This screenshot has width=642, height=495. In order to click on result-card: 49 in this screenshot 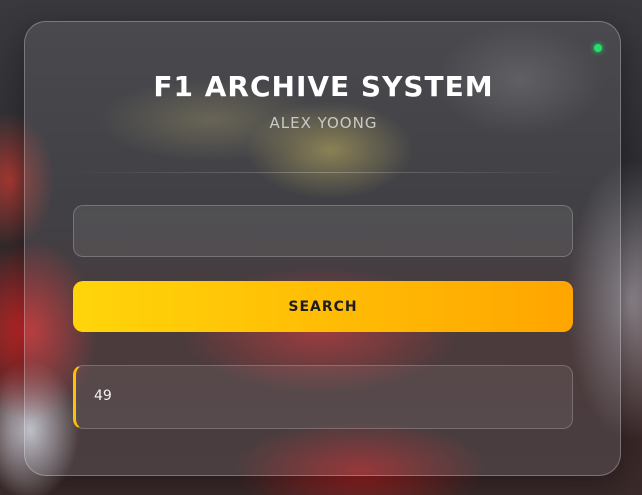, I will do `click(323, 397)`.